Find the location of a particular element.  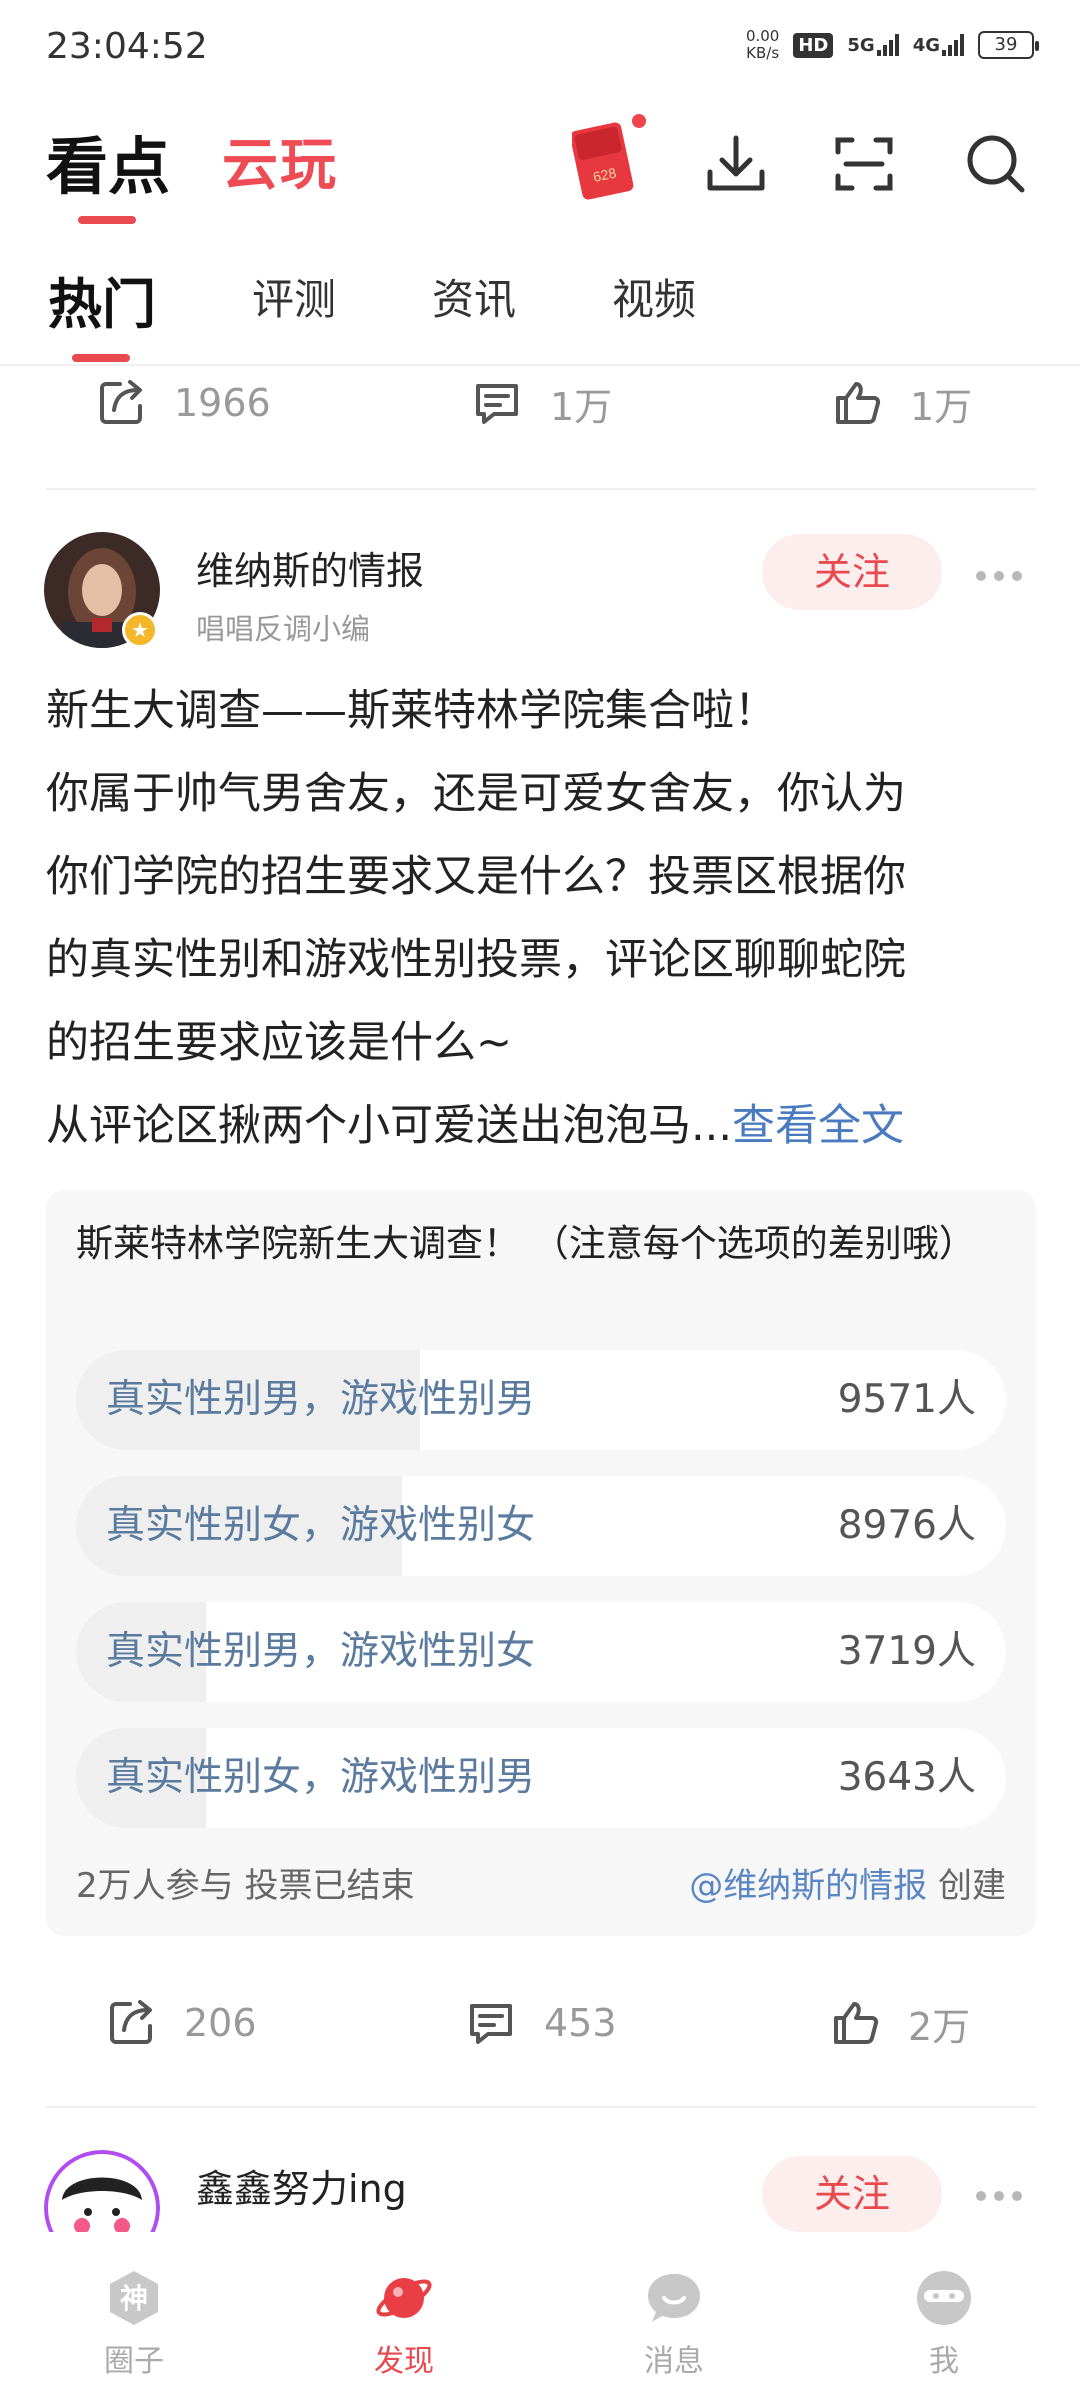

sub-tab-hot: 热门 is located at coordinates (102, 299).